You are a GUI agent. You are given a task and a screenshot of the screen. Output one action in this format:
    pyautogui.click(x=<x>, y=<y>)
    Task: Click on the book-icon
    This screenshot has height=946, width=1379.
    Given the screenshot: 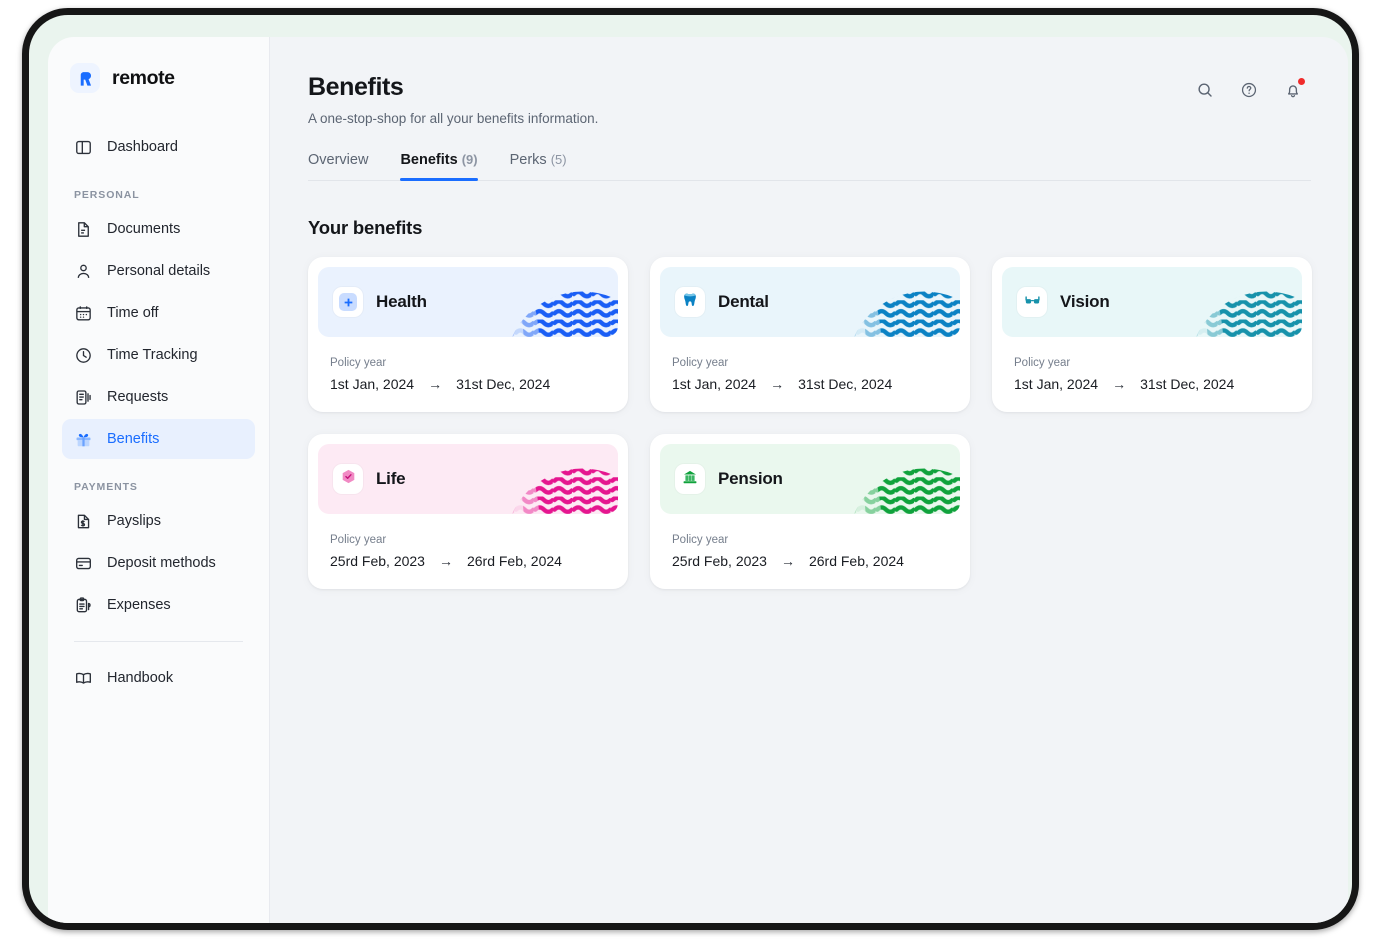 What is the action you would take?
    pyautogui.click(x=83, y=678)
    